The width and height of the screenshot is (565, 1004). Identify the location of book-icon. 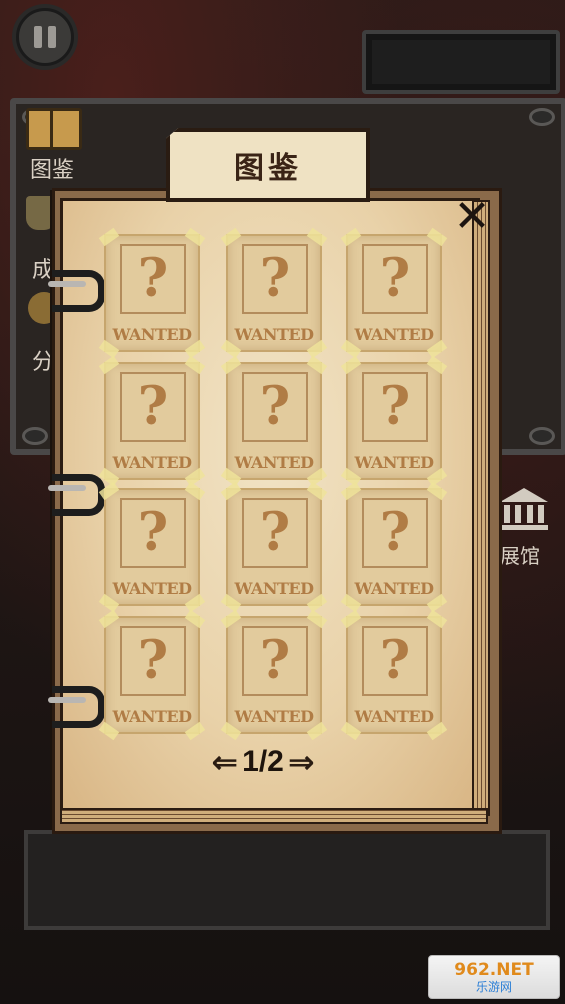
(54, 129).